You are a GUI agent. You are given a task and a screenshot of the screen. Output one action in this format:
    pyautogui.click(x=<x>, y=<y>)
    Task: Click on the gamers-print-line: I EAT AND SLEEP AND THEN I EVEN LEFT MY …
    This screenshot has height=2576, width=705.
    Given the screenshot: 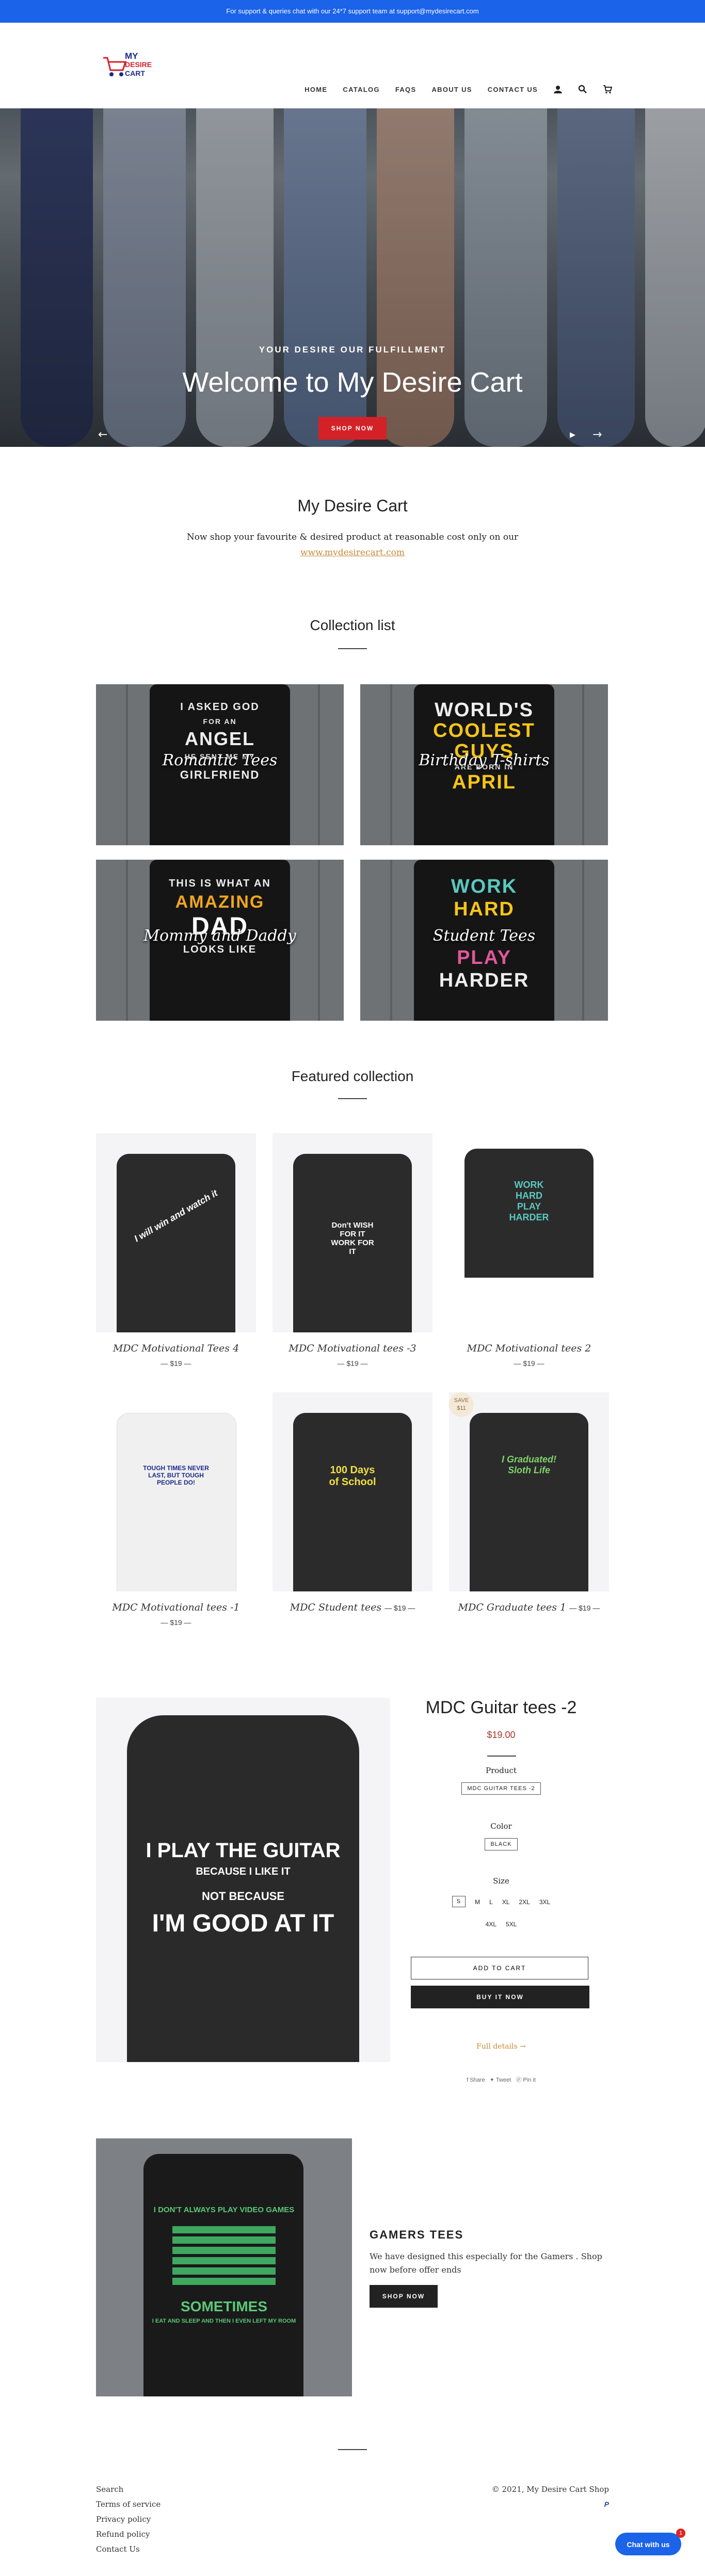 What is the action you would take?
    pyautogui.click(x=224, y=2321)
    